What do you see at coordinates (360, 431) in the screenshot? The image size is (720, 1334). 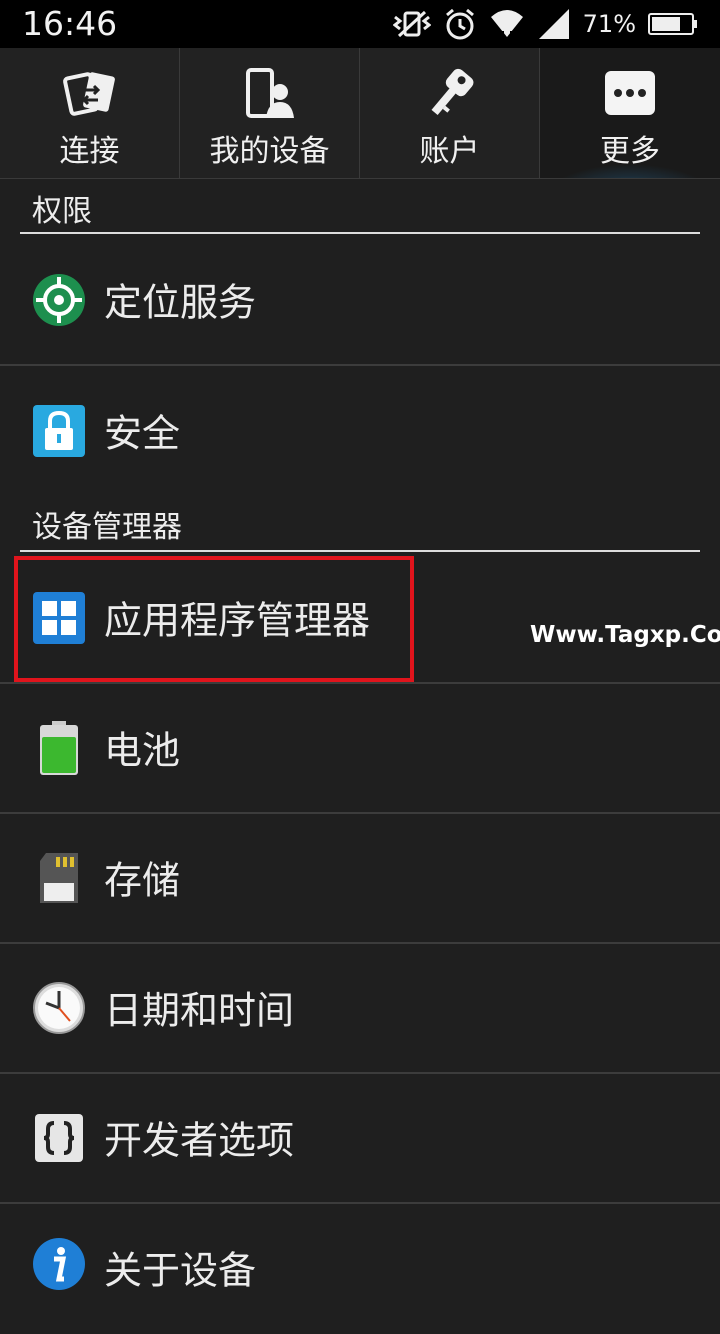 I see `list-item-security: 安全` at bounding box center [360, 431].